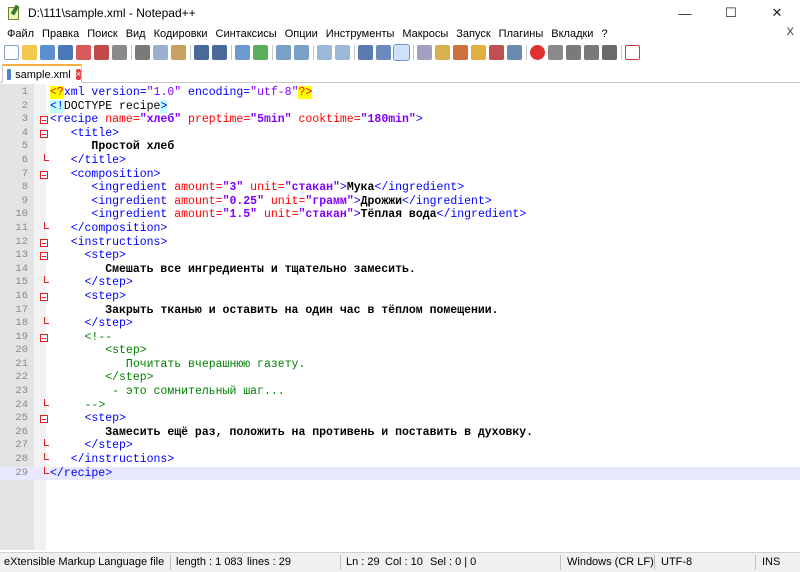 This screenshot has width=800, height=572. I want to click on title-bar: D:\111\sample.xml - Notepad++ — ☐ ✕, so click(400, 13).